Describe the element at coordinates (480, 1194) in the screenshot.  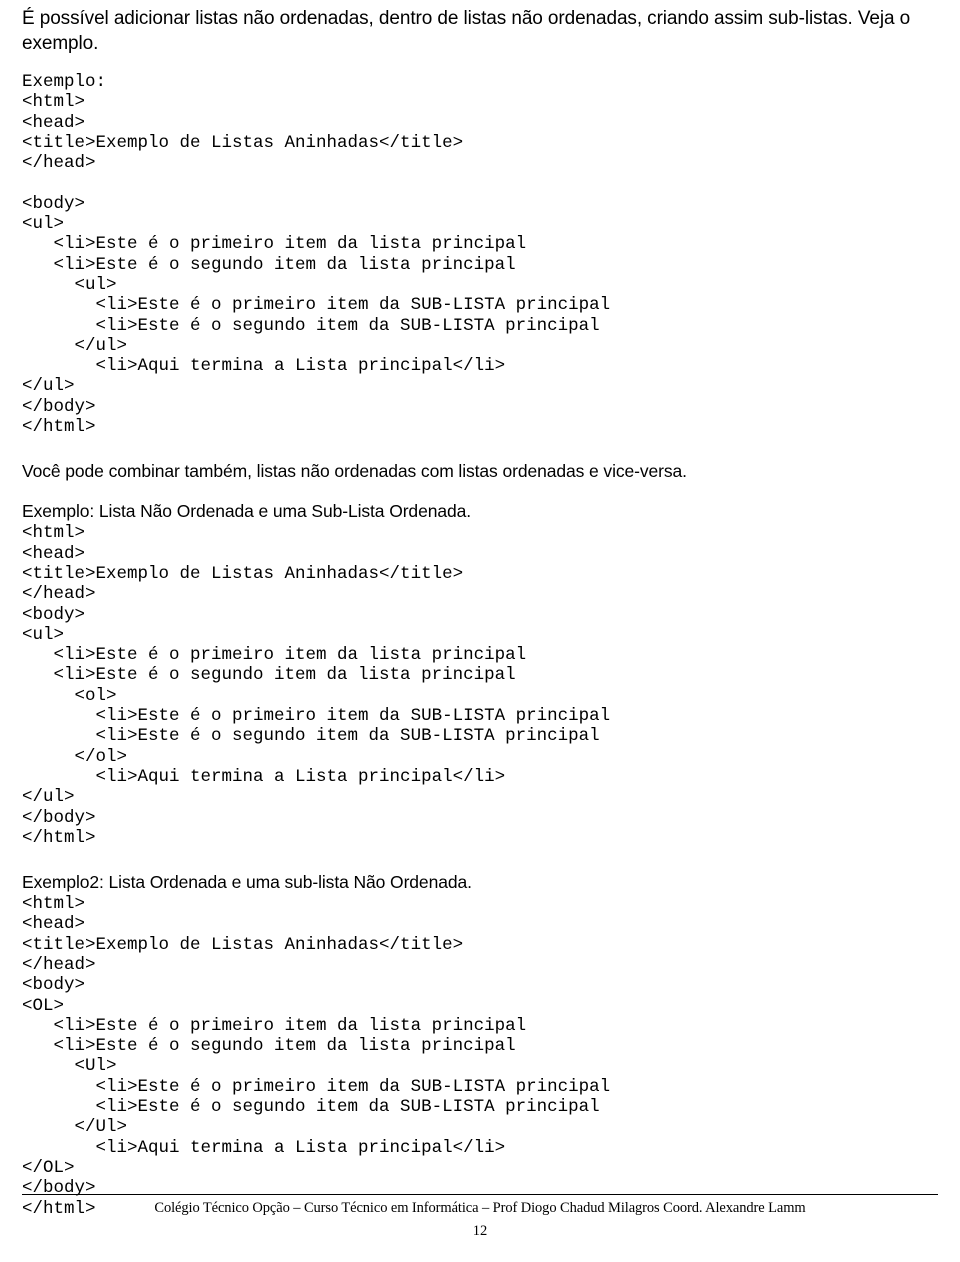
I see `footer-divider` at that location.